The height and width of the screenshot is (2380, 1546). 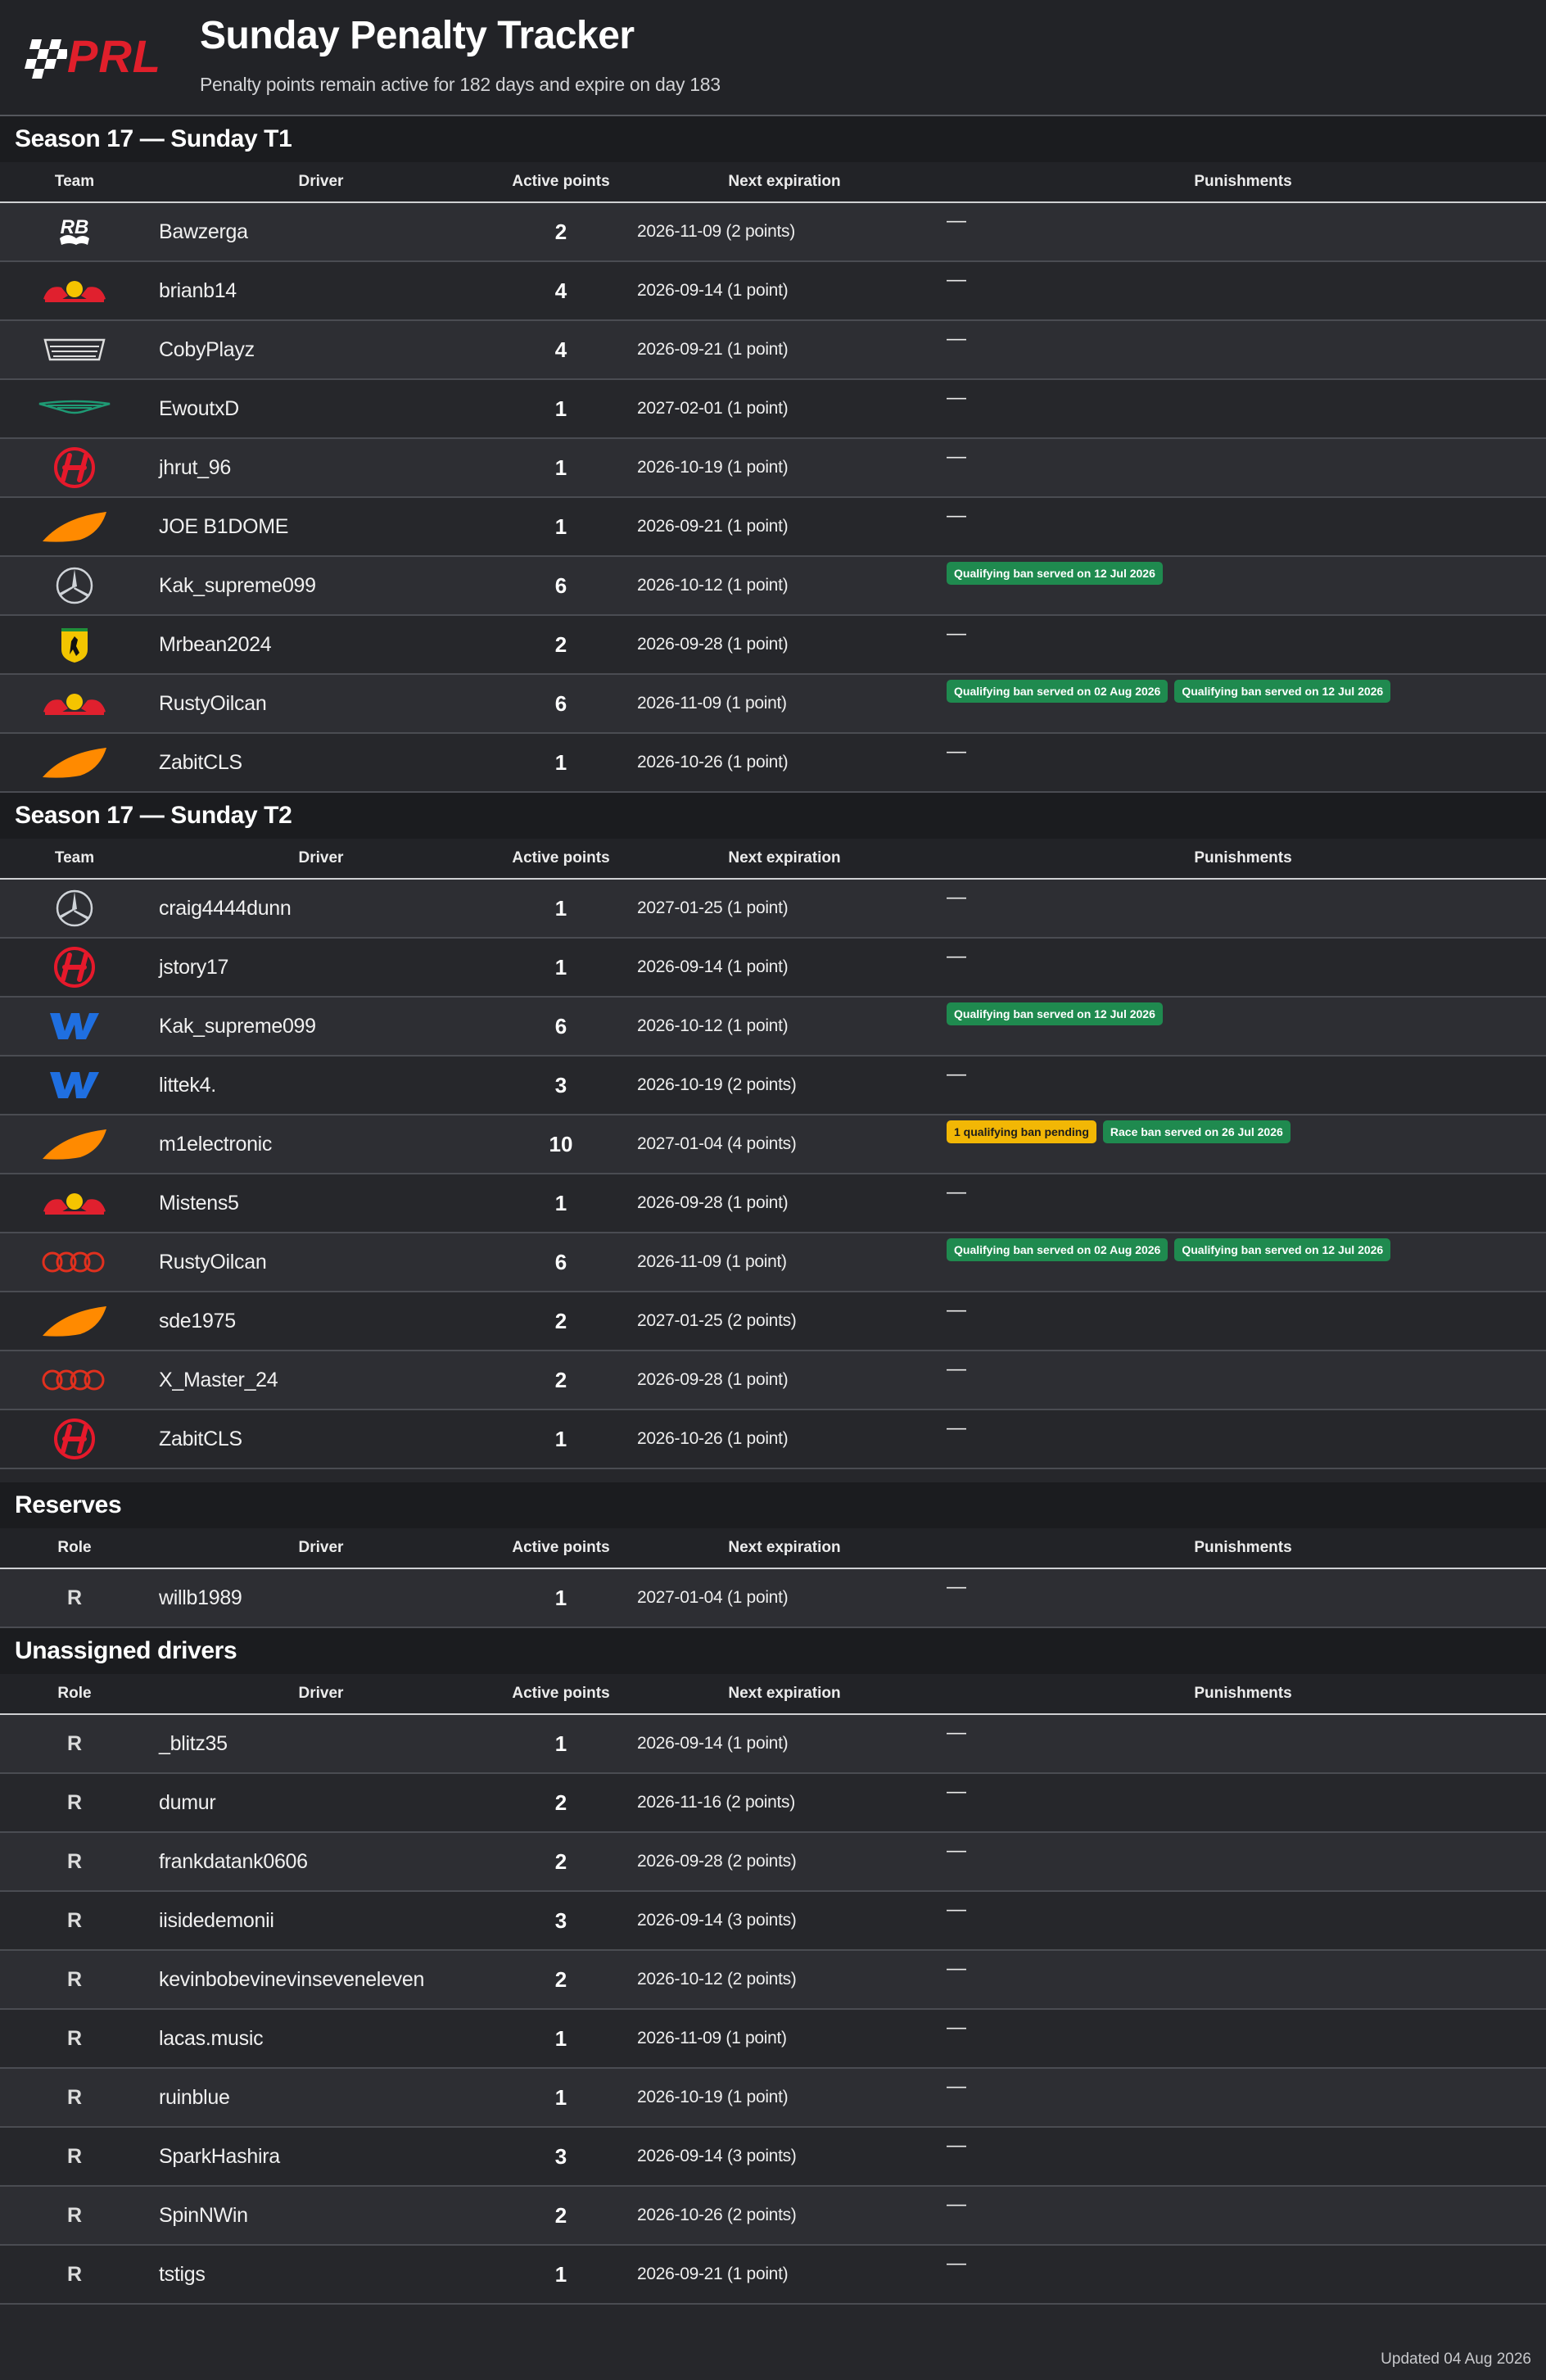 What do you see at coordinates (75, 349) in the screenshot?
I see `cadillac-icon` at bounding box center [75, 349].